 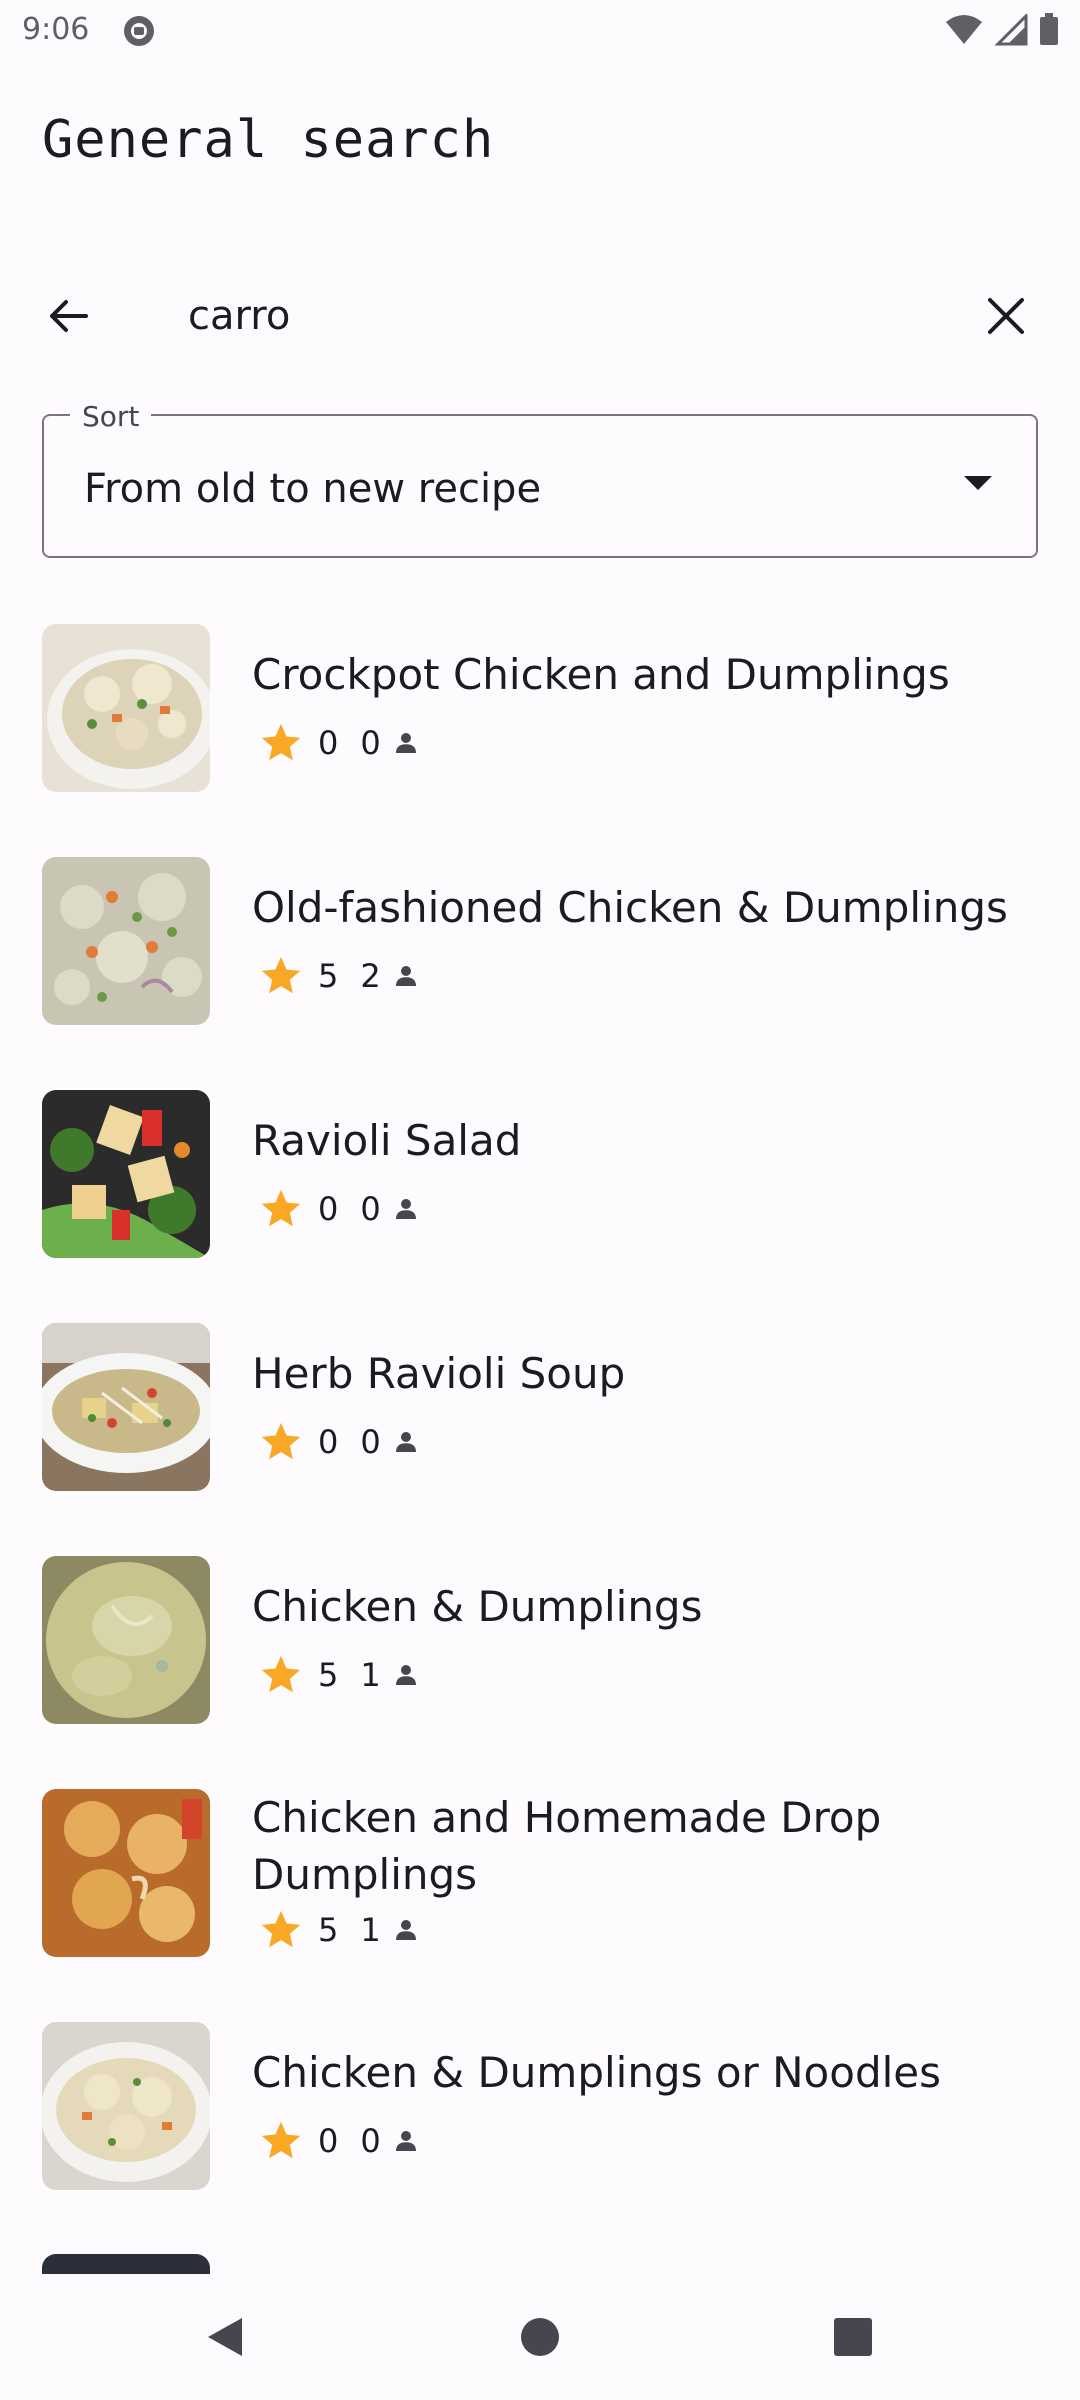 What do you see at coordinates (268, 140) in the screenshot?
I see `page-title: General search` at bounding box center [268, 140].